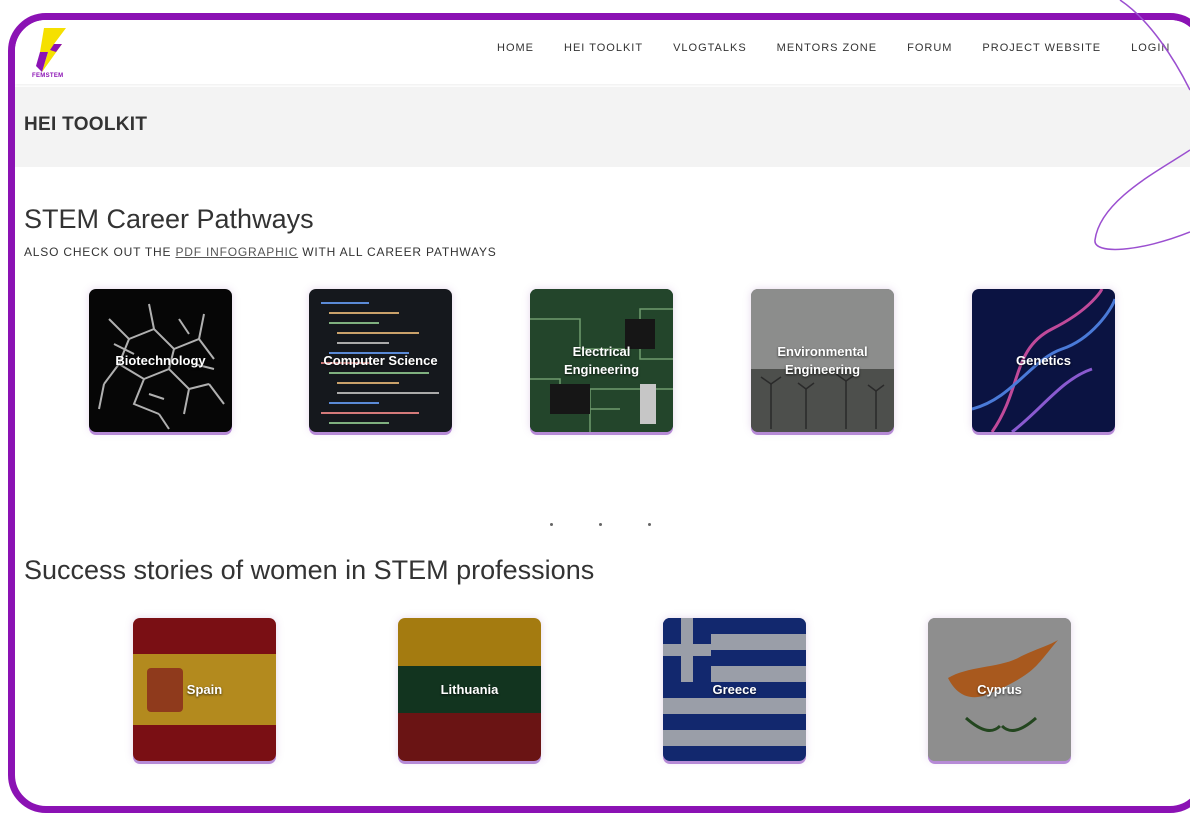 This screenshot has width=1190, height=813. I want to click on card-label-spain: Spain, so click(204, 689).